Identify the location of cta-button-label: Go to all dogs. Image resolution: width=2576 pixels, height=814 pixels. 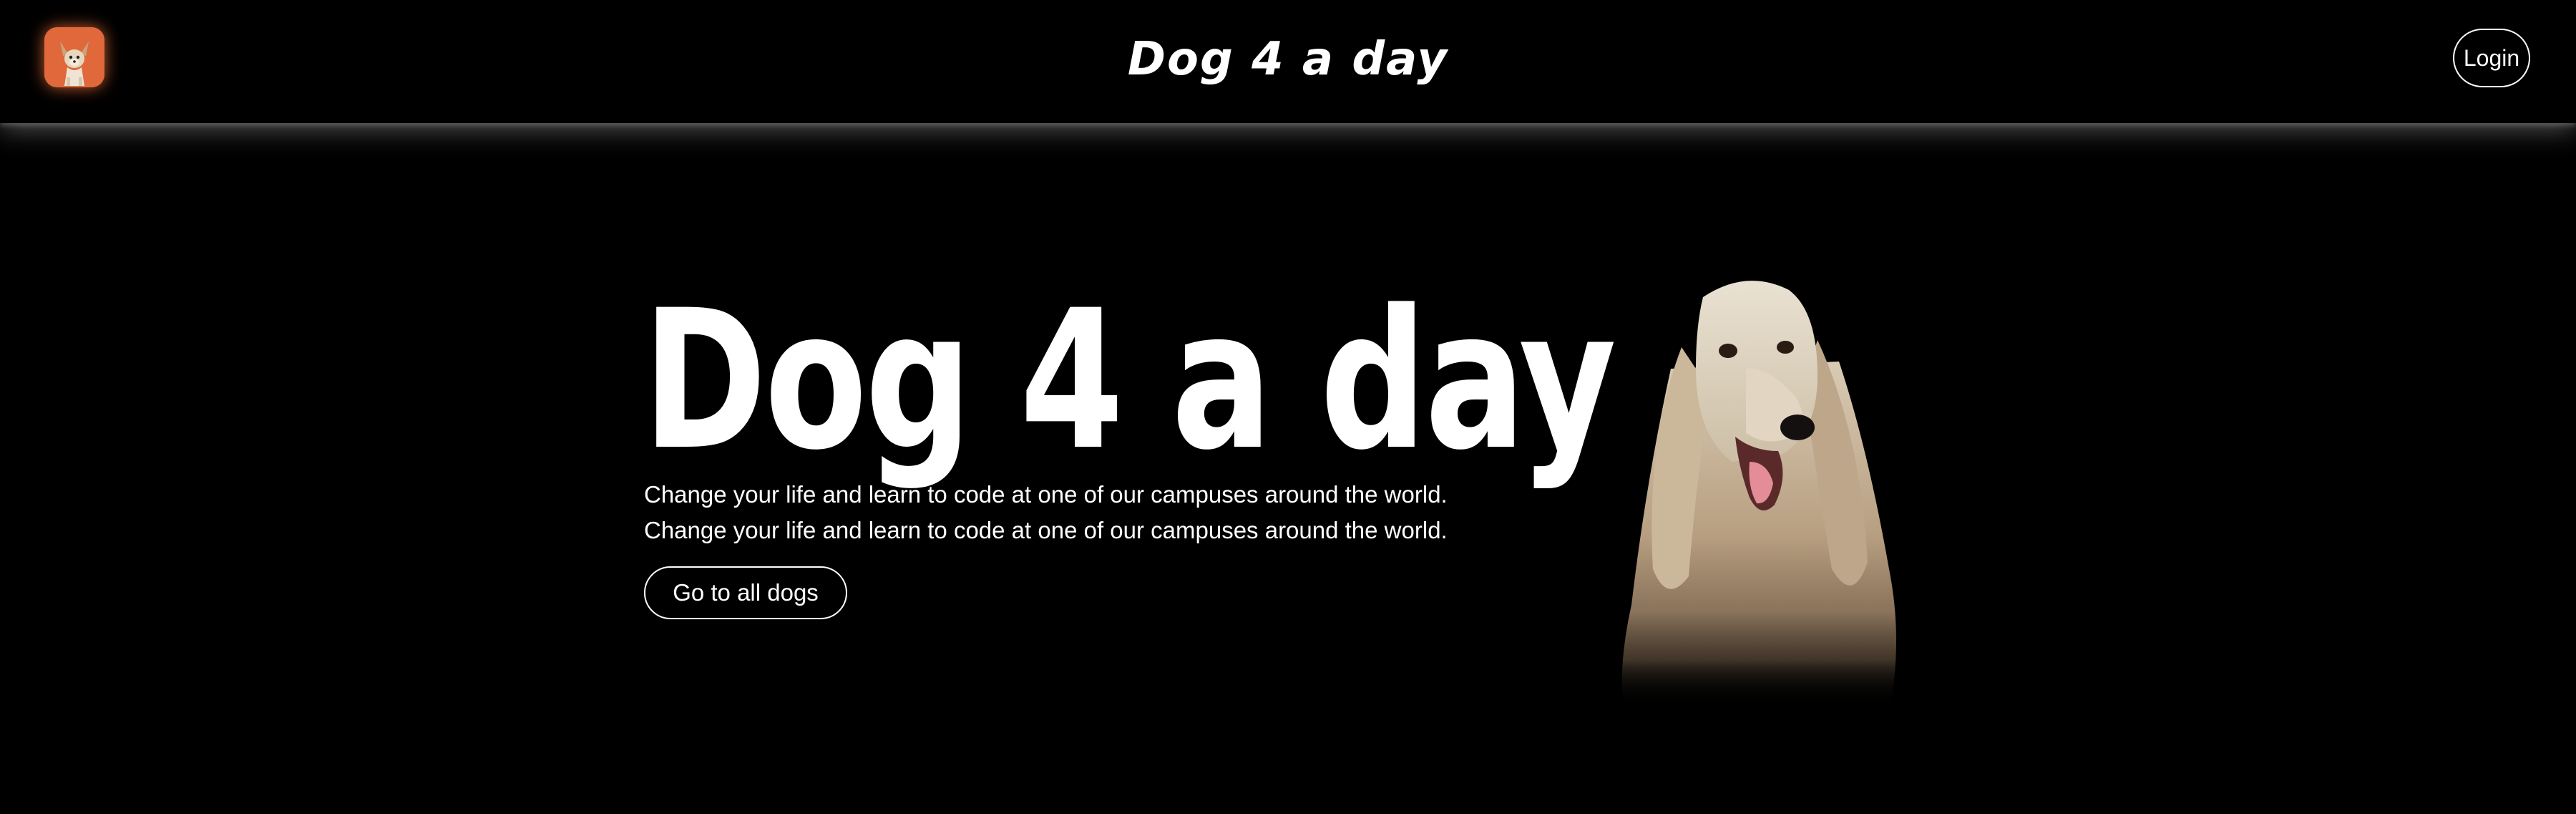
(746, 592).